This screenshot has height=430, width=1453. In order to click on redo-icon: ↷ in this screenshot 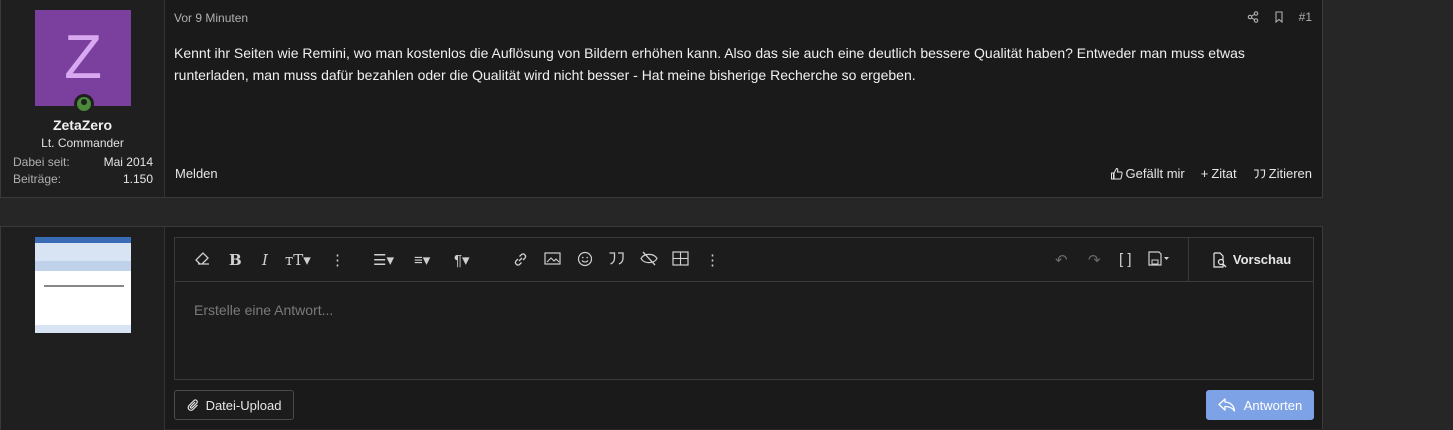, I will do `click(1094, 260)`.